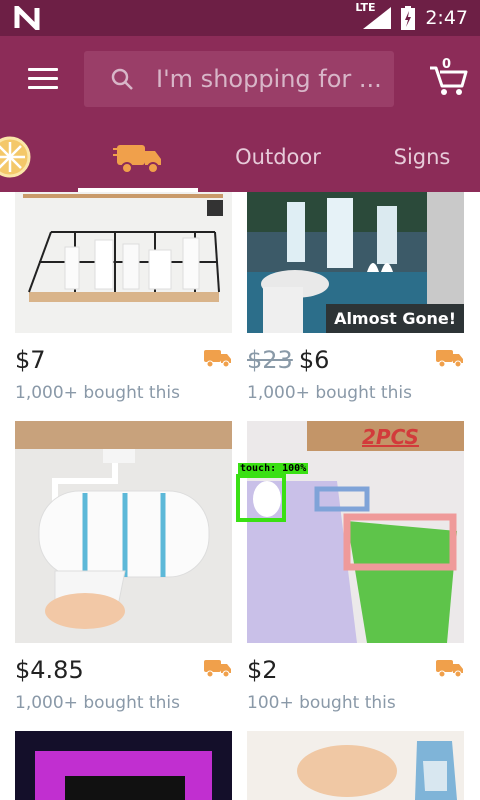  What do you see at coordinates (43, 79) in the screenshot?
I see `menu-icon` at bounding box center [43, 79].